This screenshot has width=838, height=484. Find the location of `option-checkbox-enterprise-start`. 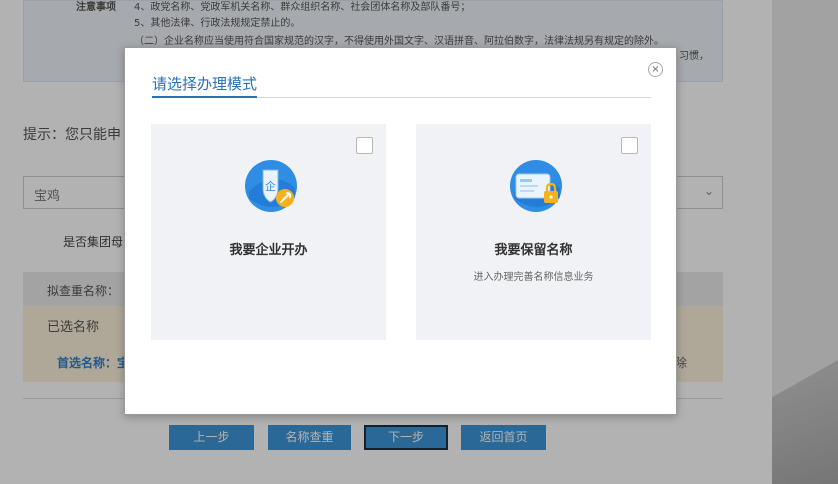

option-checkbox-enterprise-start is located at coordinates (364, 145).